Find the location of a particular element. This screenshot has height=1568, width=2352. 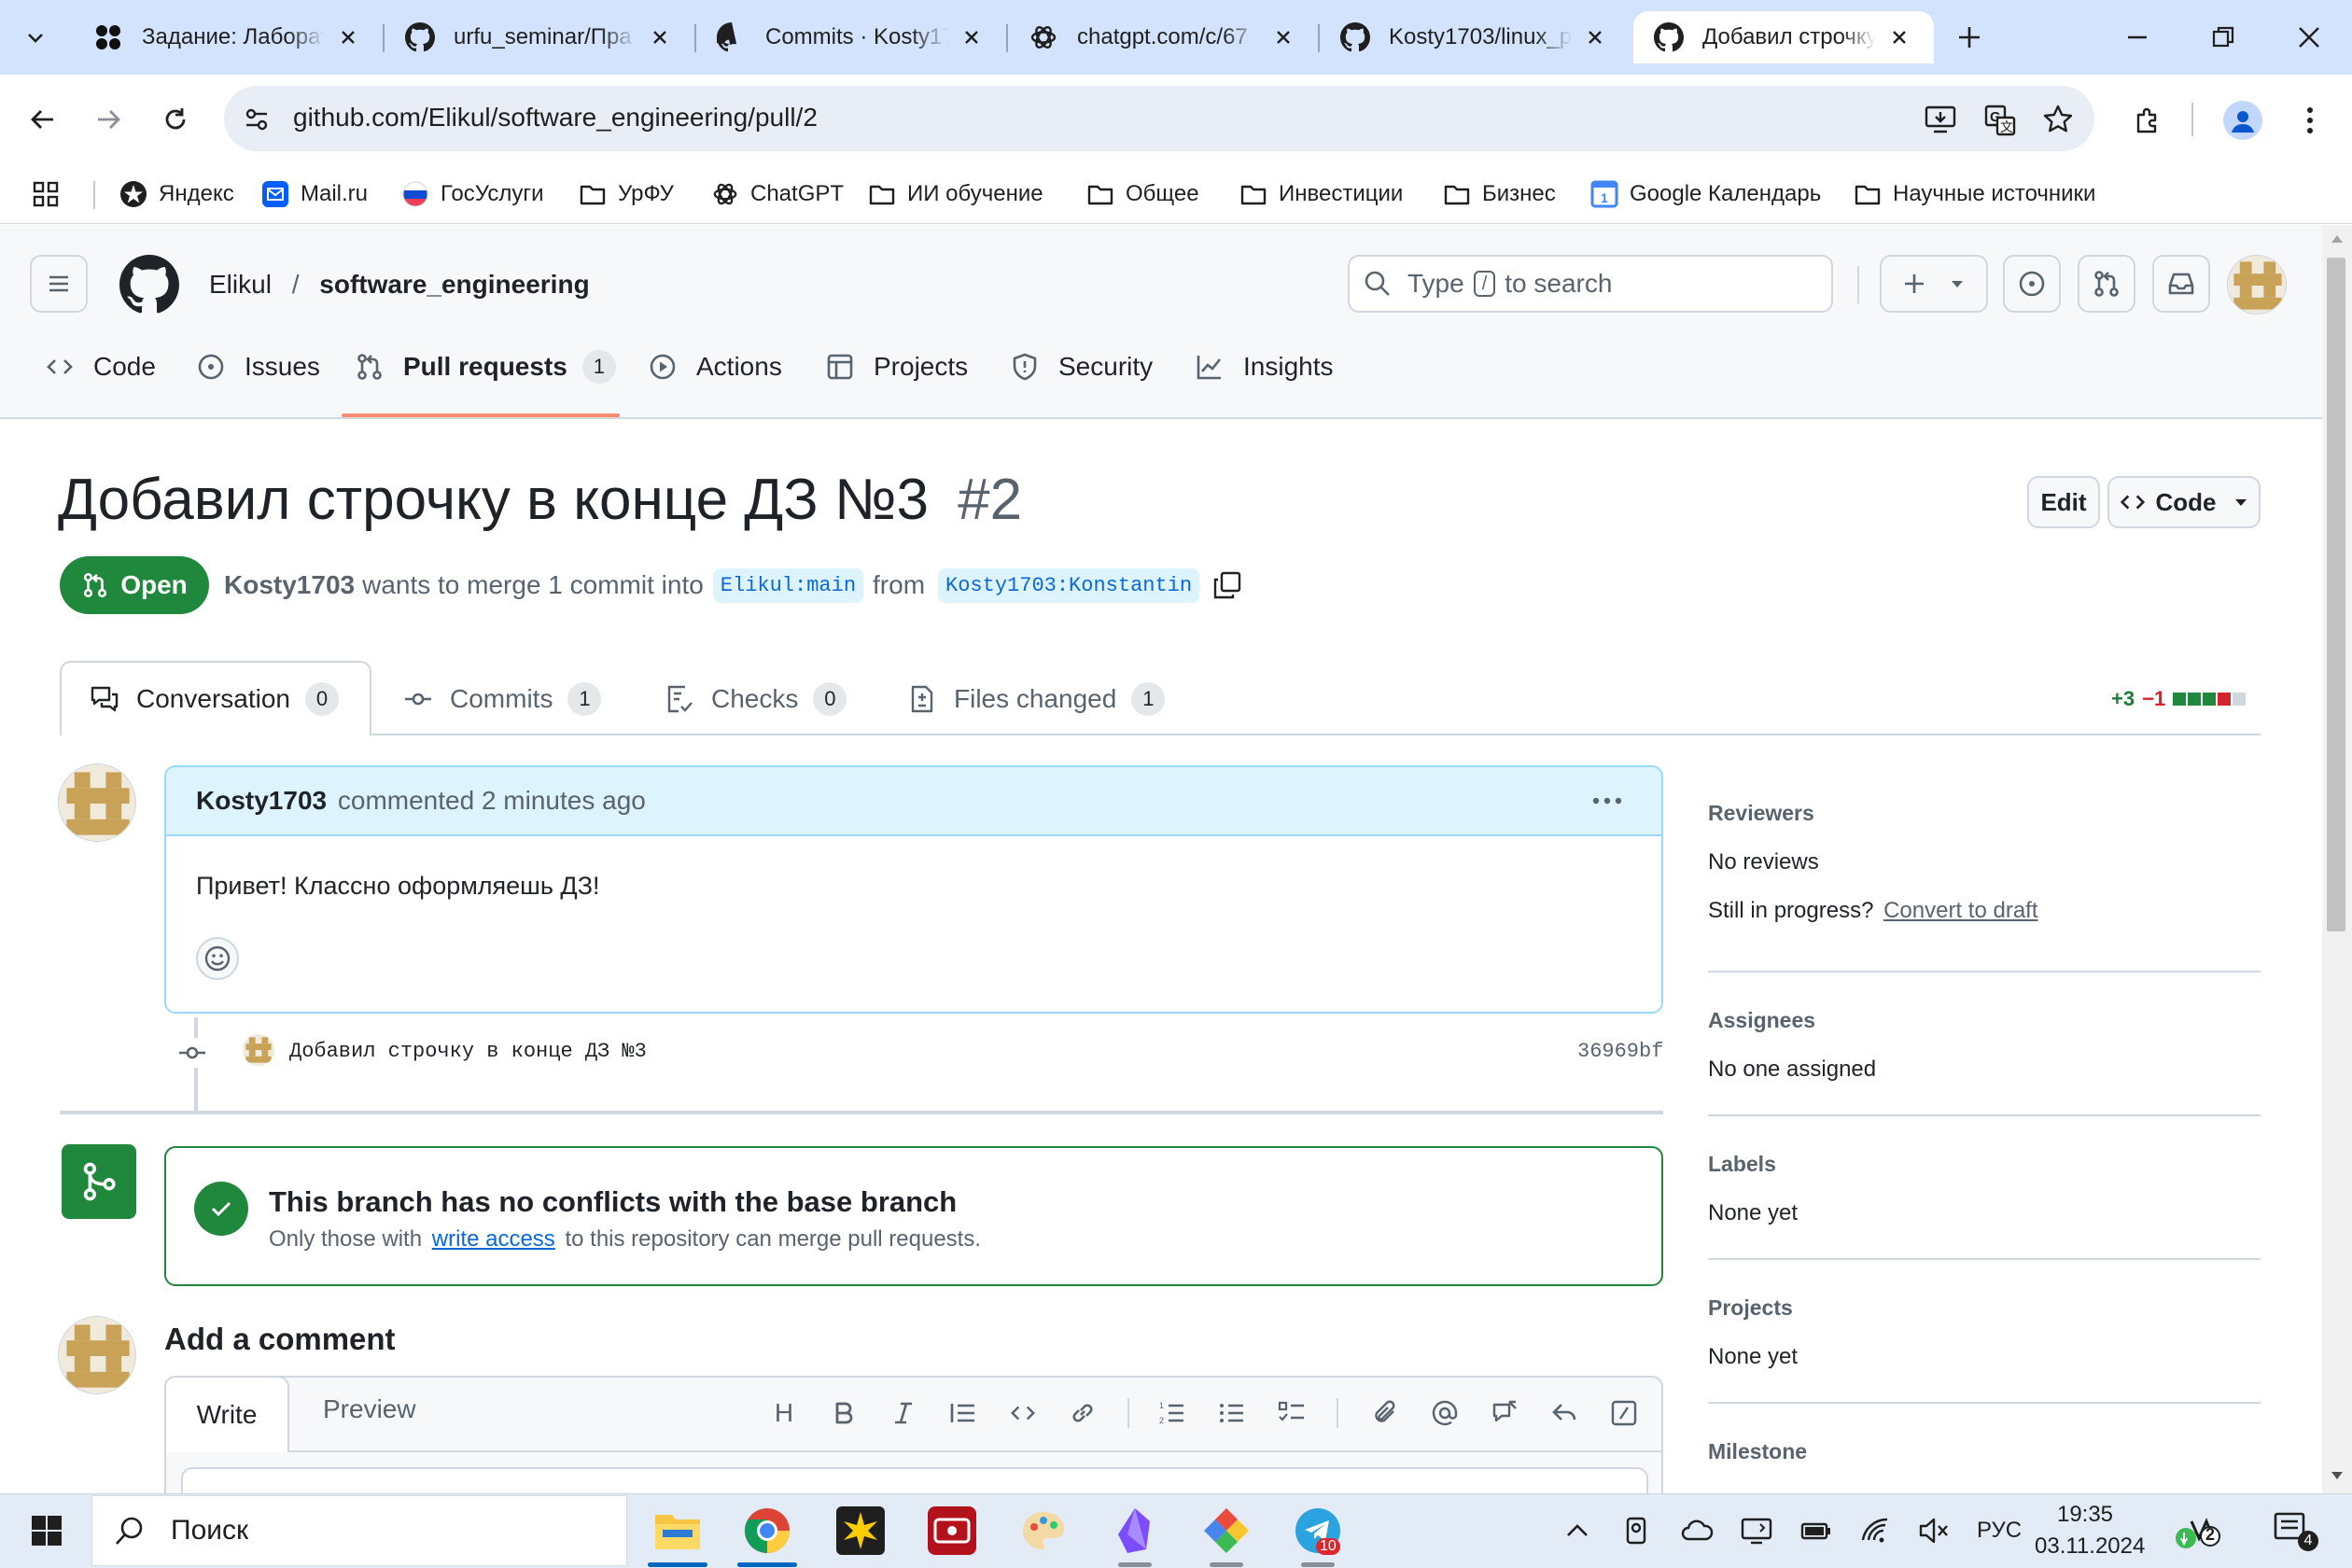

bookmark-ai-learning: ИИ обучение is located at coordinates (955, 194).